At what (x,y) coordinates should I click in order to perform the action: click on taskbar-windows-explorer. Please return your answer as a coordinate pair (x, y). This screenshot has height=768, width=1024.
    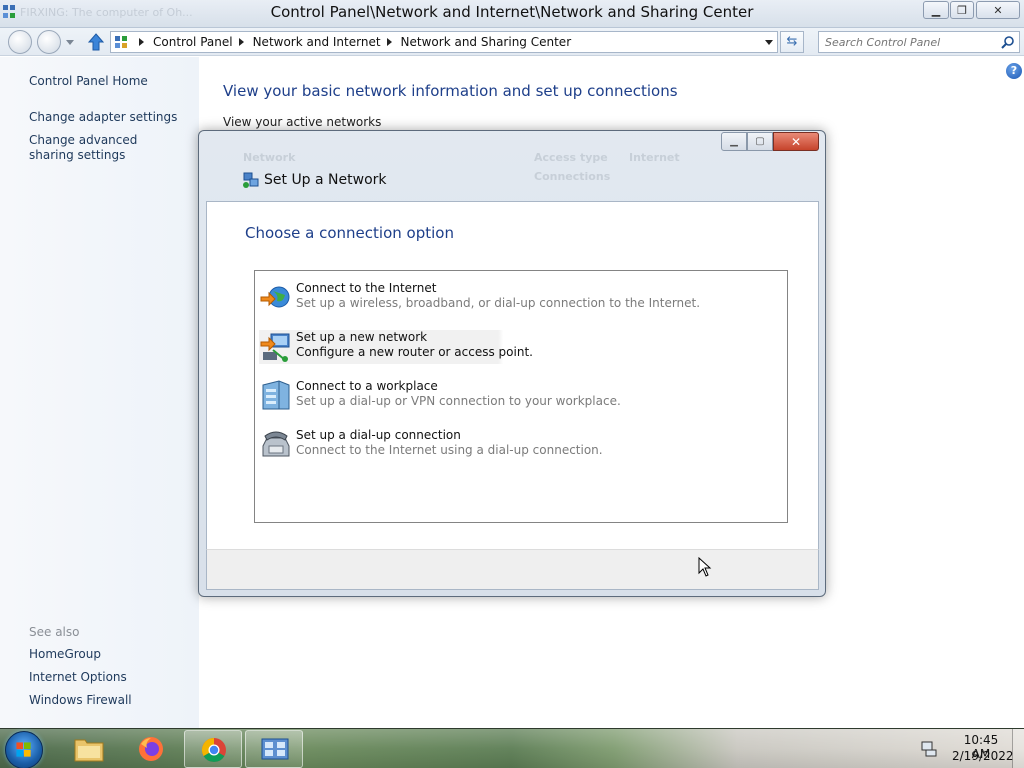
    Looking at the image, I should click on (89, 749).